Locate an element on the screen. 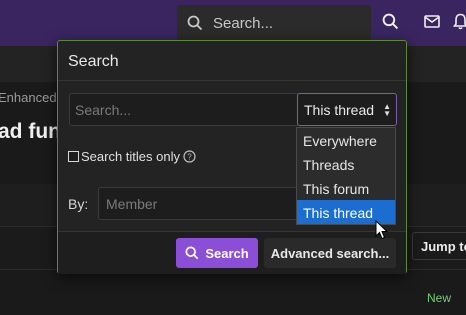 The height and width of the screenshot is (315, 466). select-arrows-icon: ▲ ▼ is located at coordinates (387, 110).